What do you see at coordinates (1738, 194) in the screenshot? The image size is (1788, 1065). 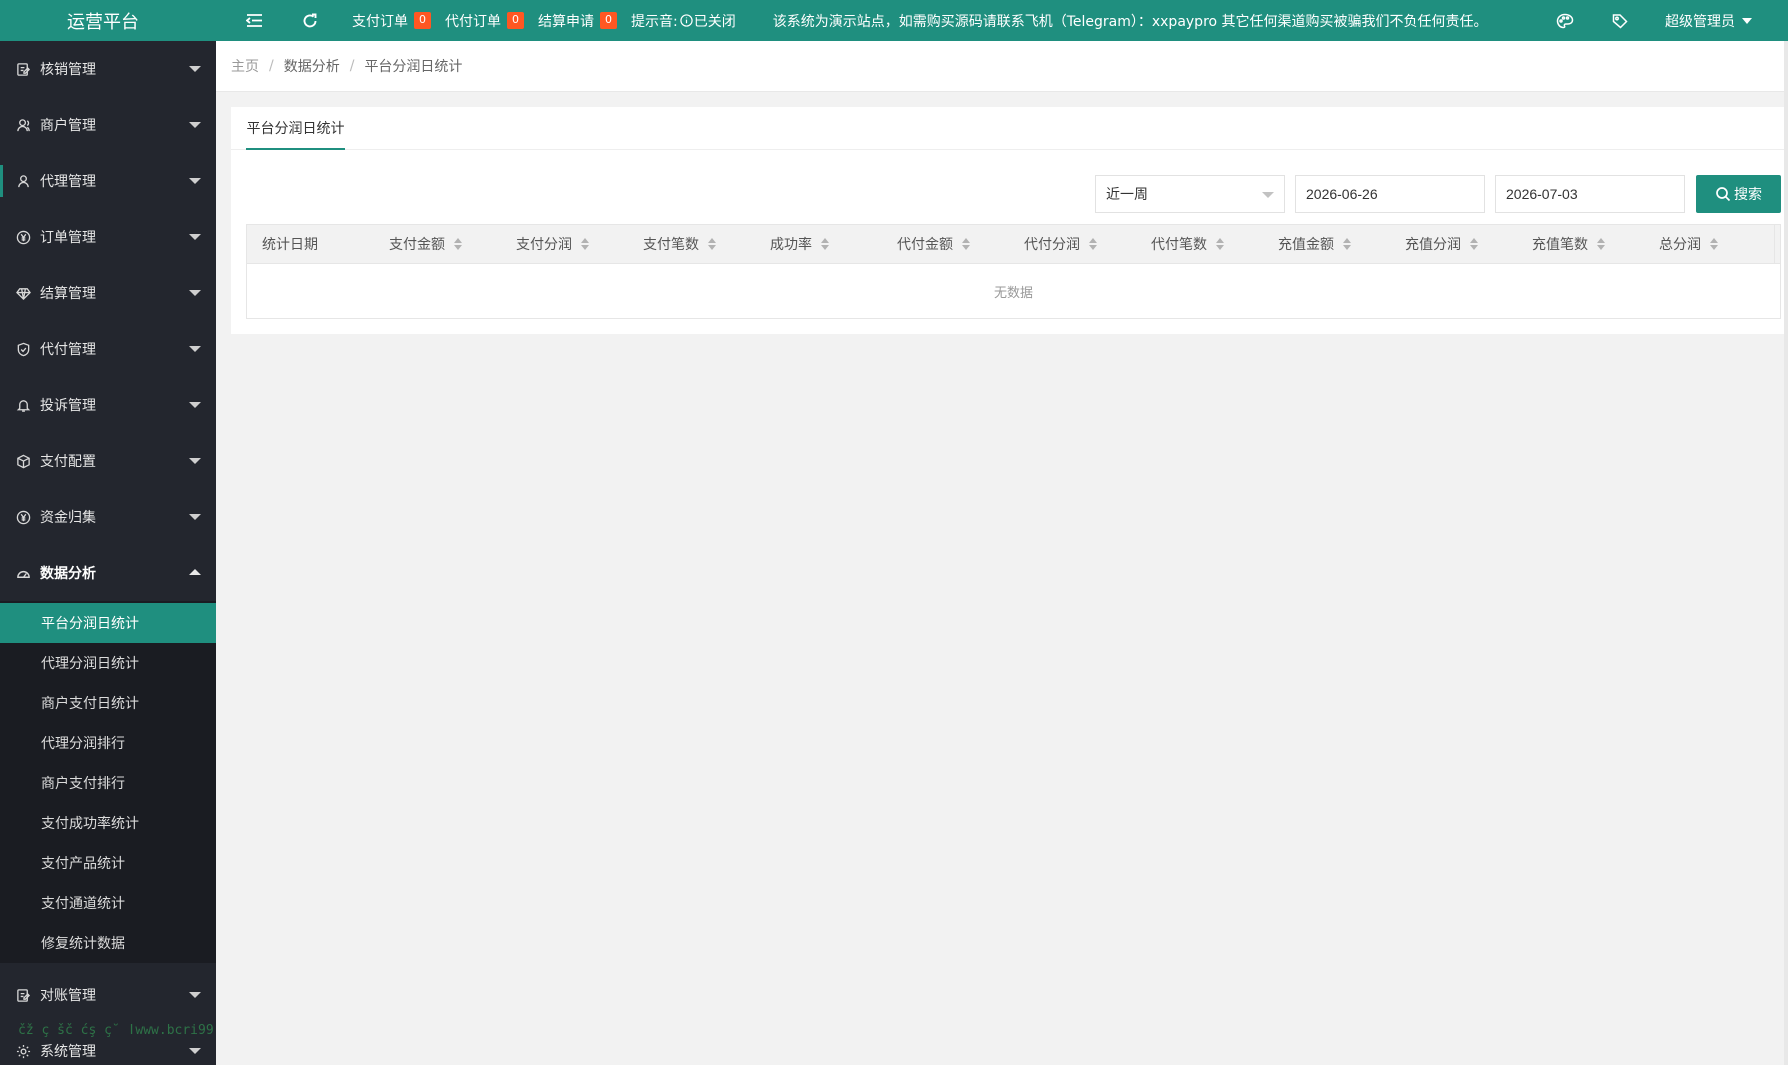 I see `search-button: 搜索` at bounding box center [1738, 194].